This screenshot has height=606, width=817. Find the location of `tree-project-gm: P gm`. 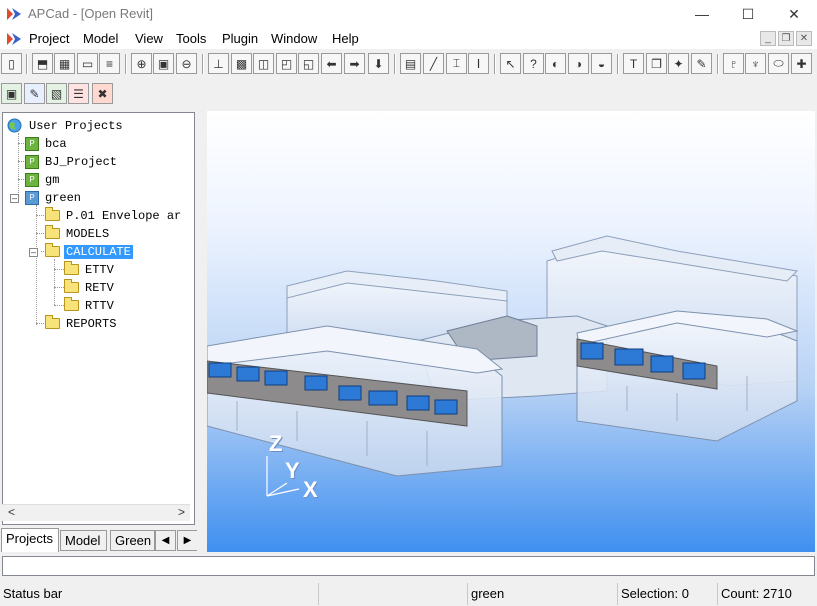

tree-project-gm: P gm is located at coordinates (43, 179).